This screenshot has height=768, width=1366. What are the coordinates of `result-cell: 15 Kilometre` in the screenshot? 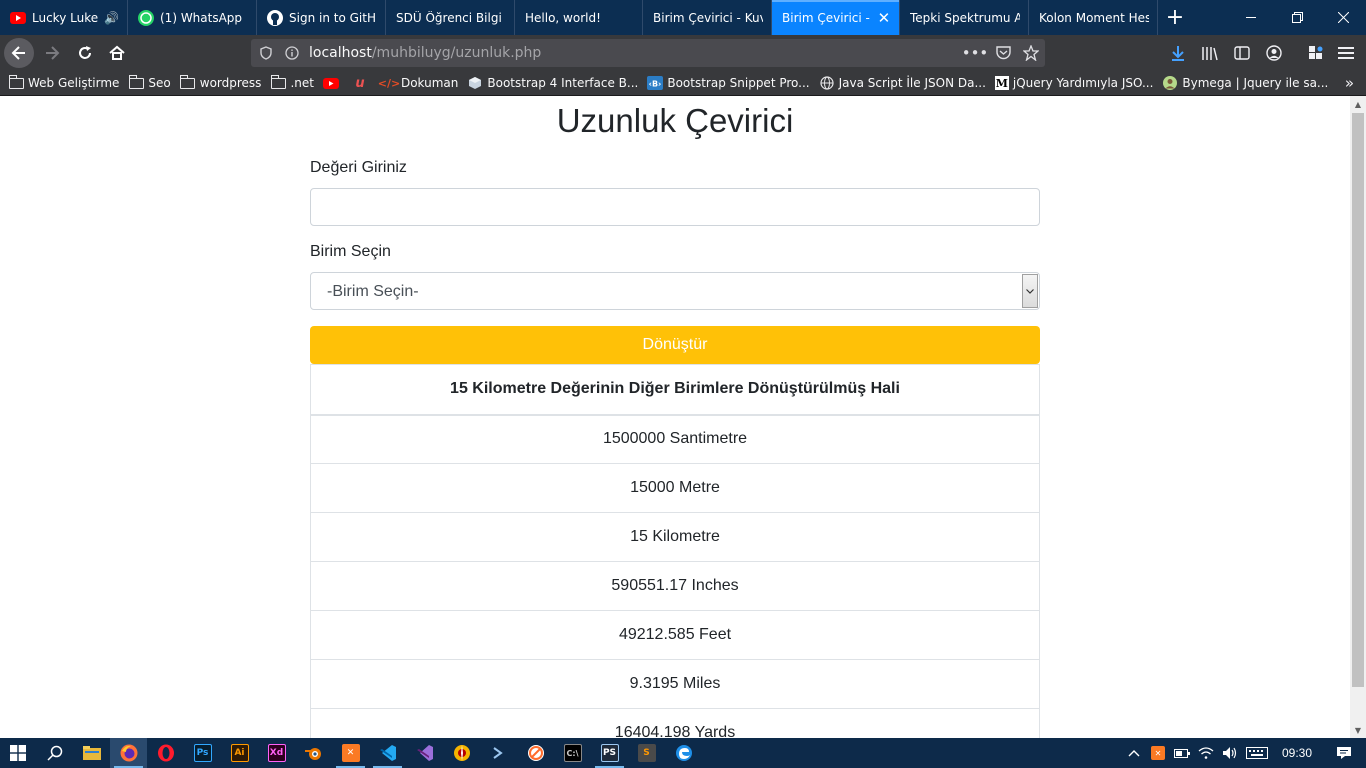 It's located at (675, 537).